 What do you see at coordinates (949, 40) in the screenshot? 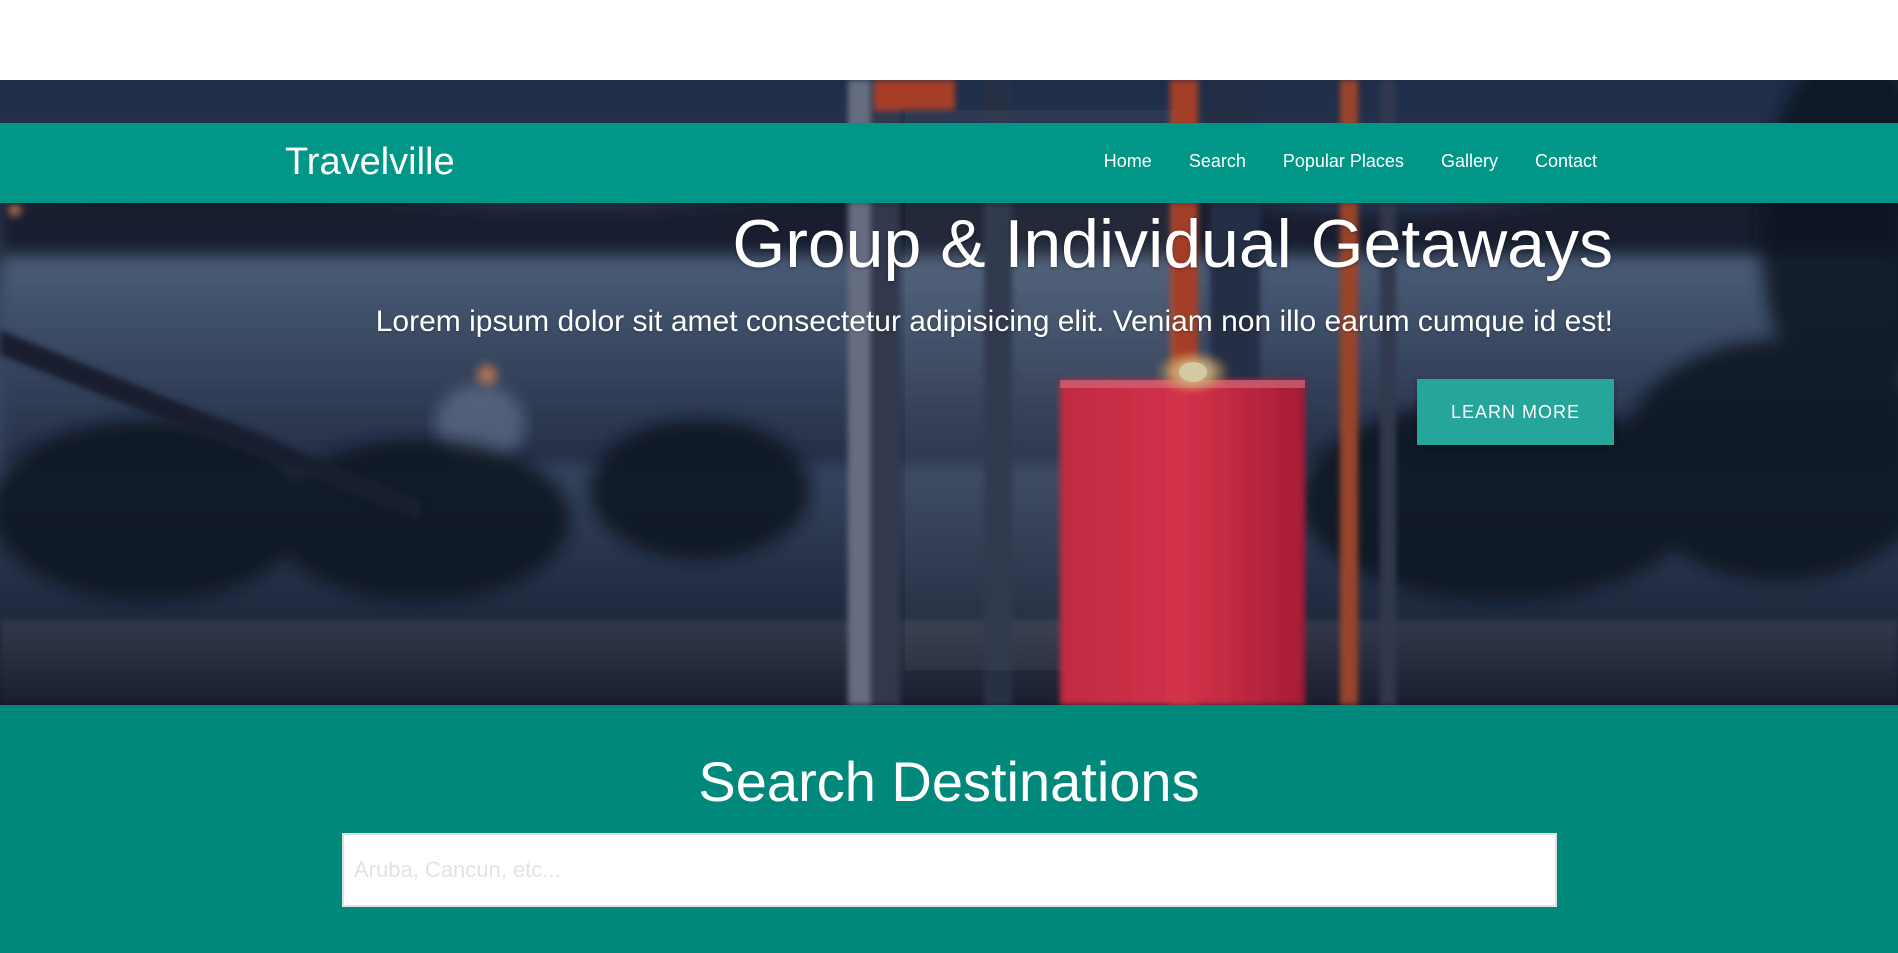
I see `top-whitespace` at bounding box center [949, 40].